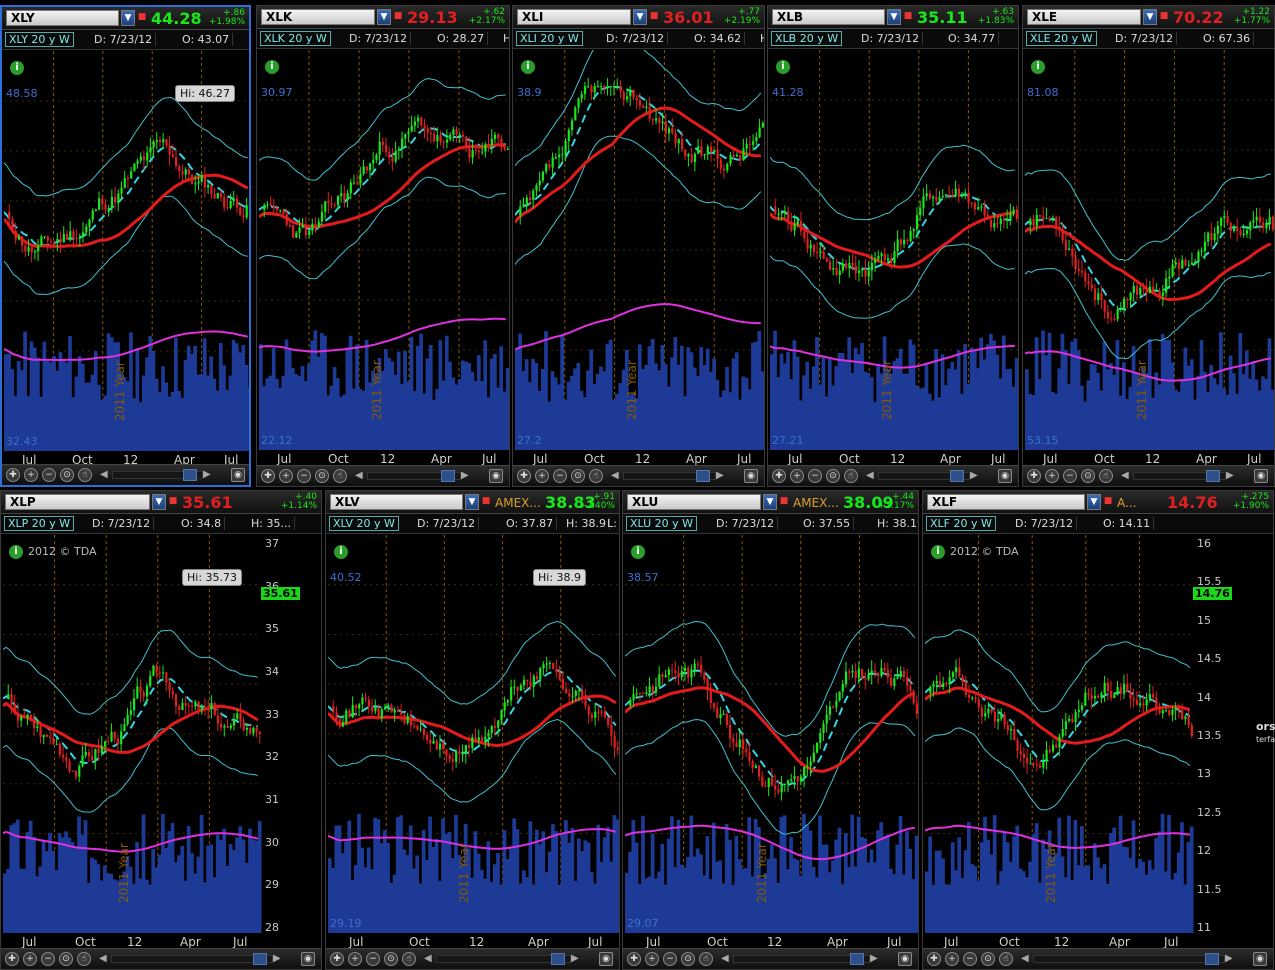 The height and width of the screenshot is (970, 1275). Describe the element at coordinates (318, 17) in the screenshot. I see `symbol-input: XLK` at that location.